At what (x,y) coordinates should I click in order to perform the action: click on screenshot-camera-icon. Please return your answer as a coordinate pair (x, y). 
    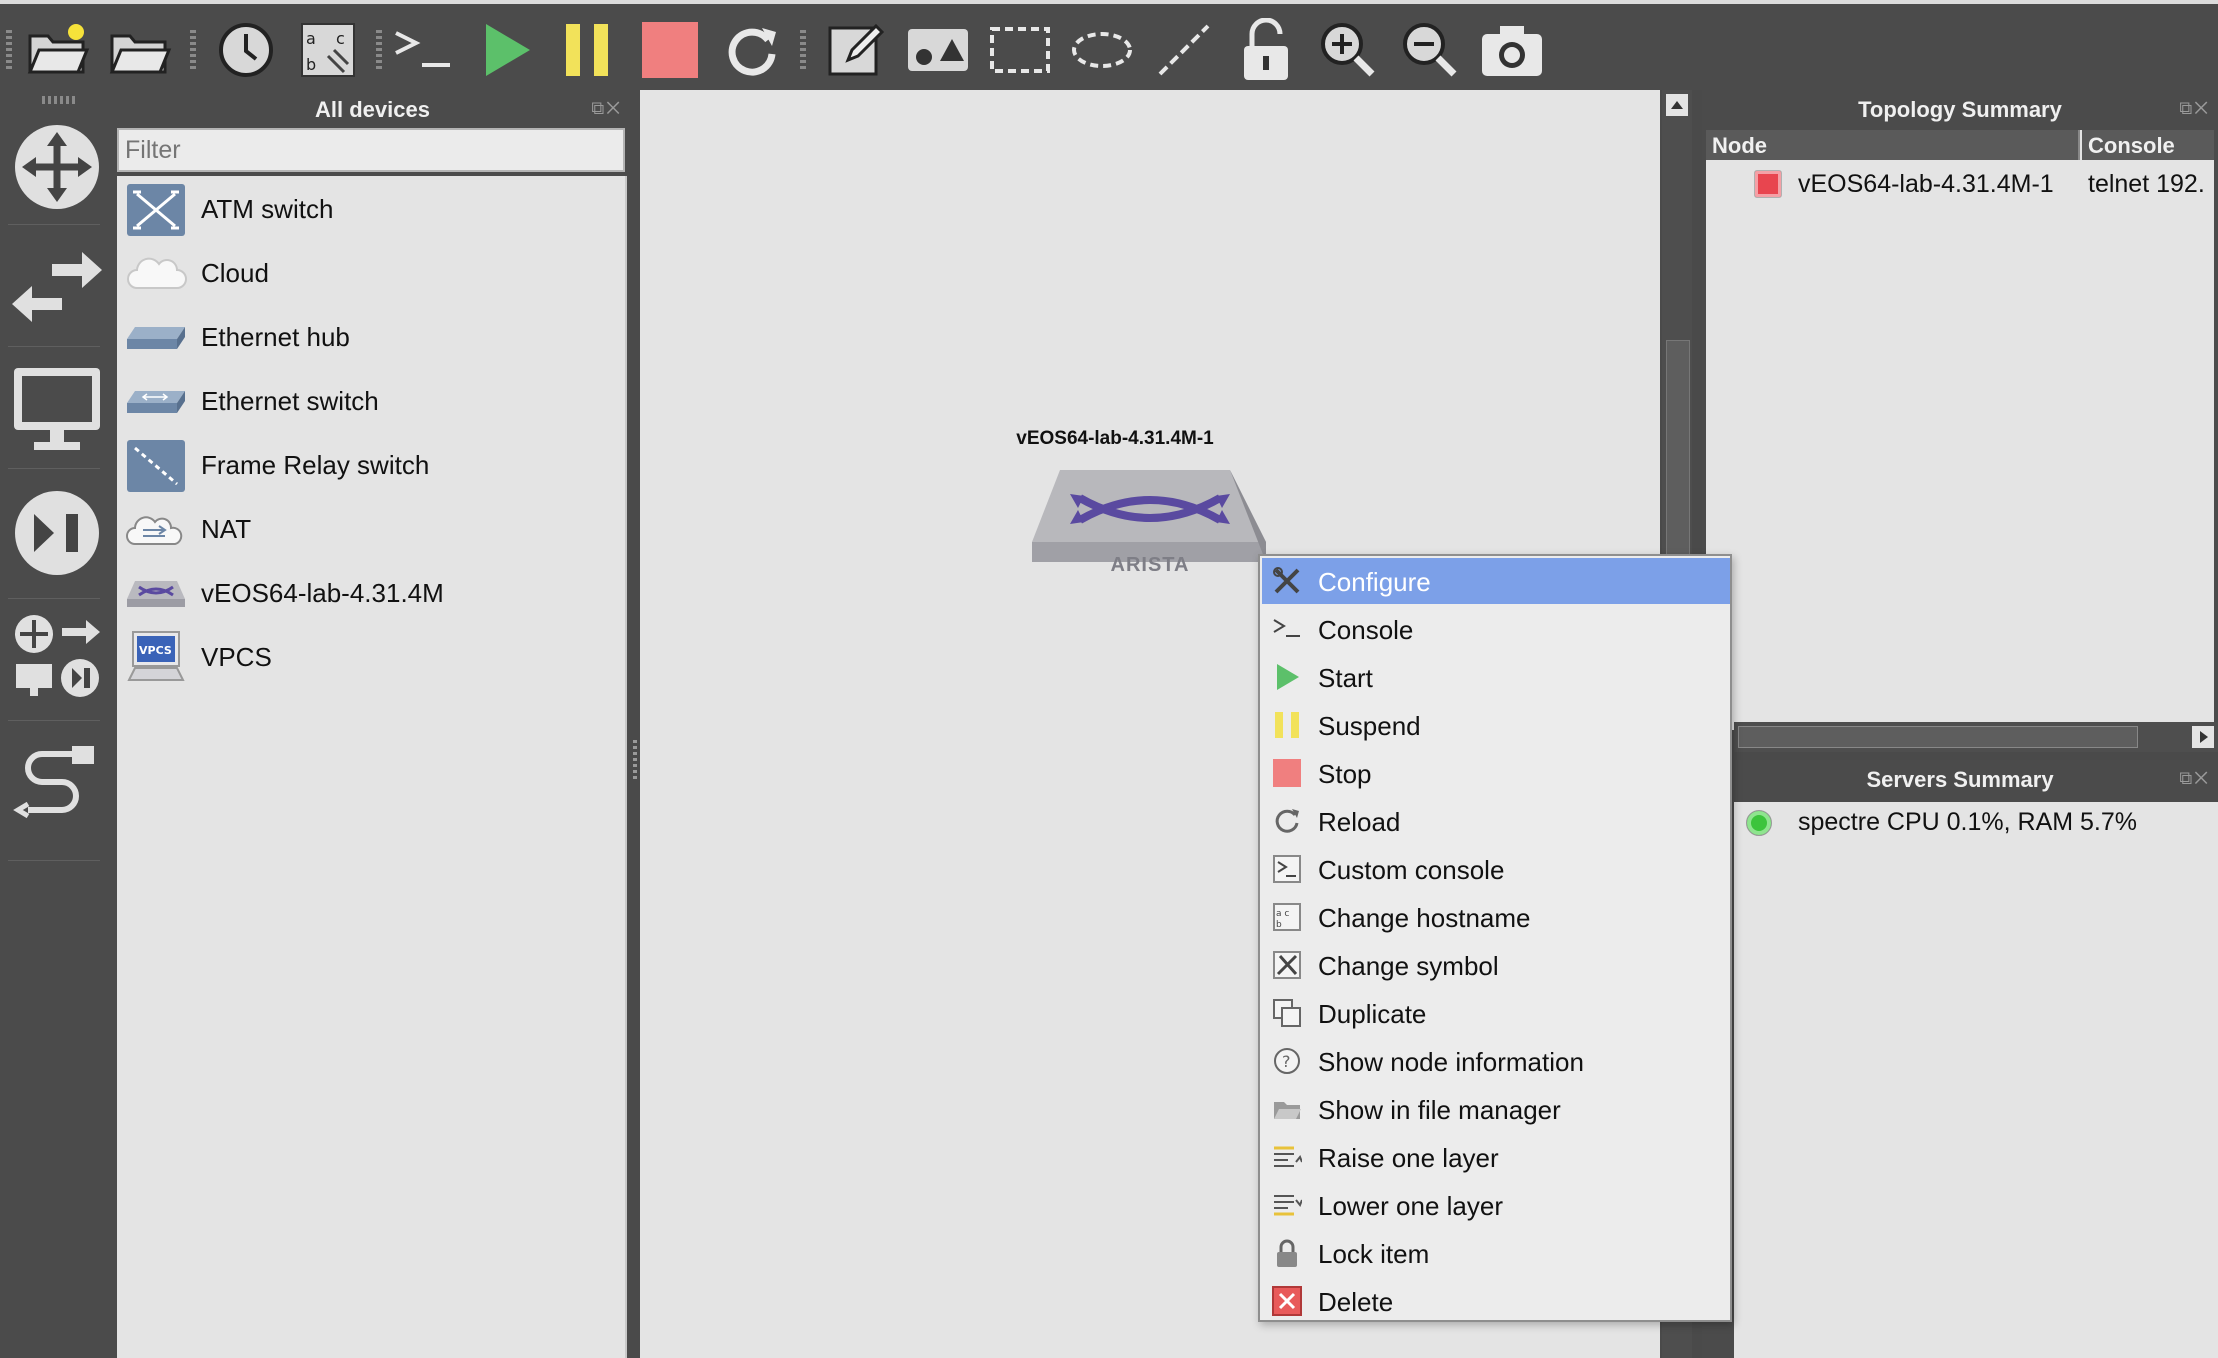
    Looking at the image, I should click on (1512, 50).